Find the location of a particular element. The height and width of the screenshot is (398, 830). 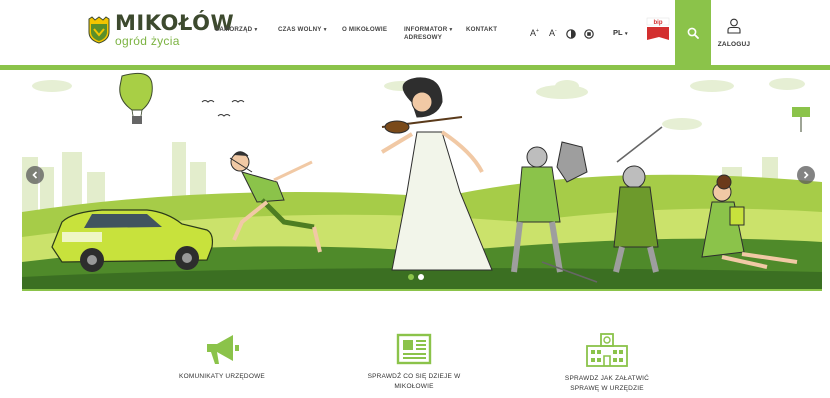

header-divider is located at coordinates (415, 67).